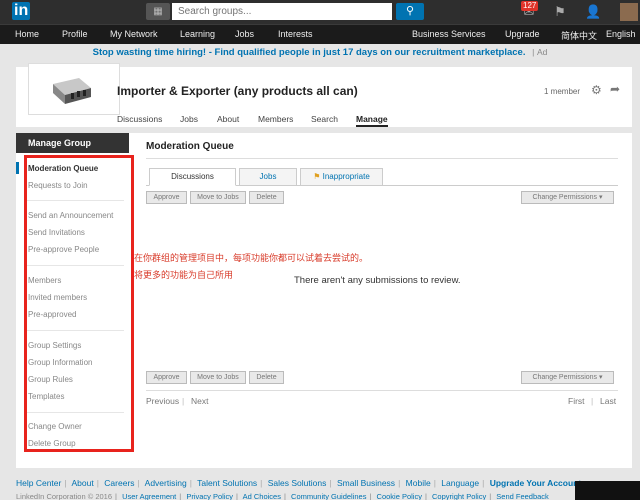  Describe the element at coordinates (579, 35) in the screenshot. I see `nav-language-chinese: 简体中文` at that location.